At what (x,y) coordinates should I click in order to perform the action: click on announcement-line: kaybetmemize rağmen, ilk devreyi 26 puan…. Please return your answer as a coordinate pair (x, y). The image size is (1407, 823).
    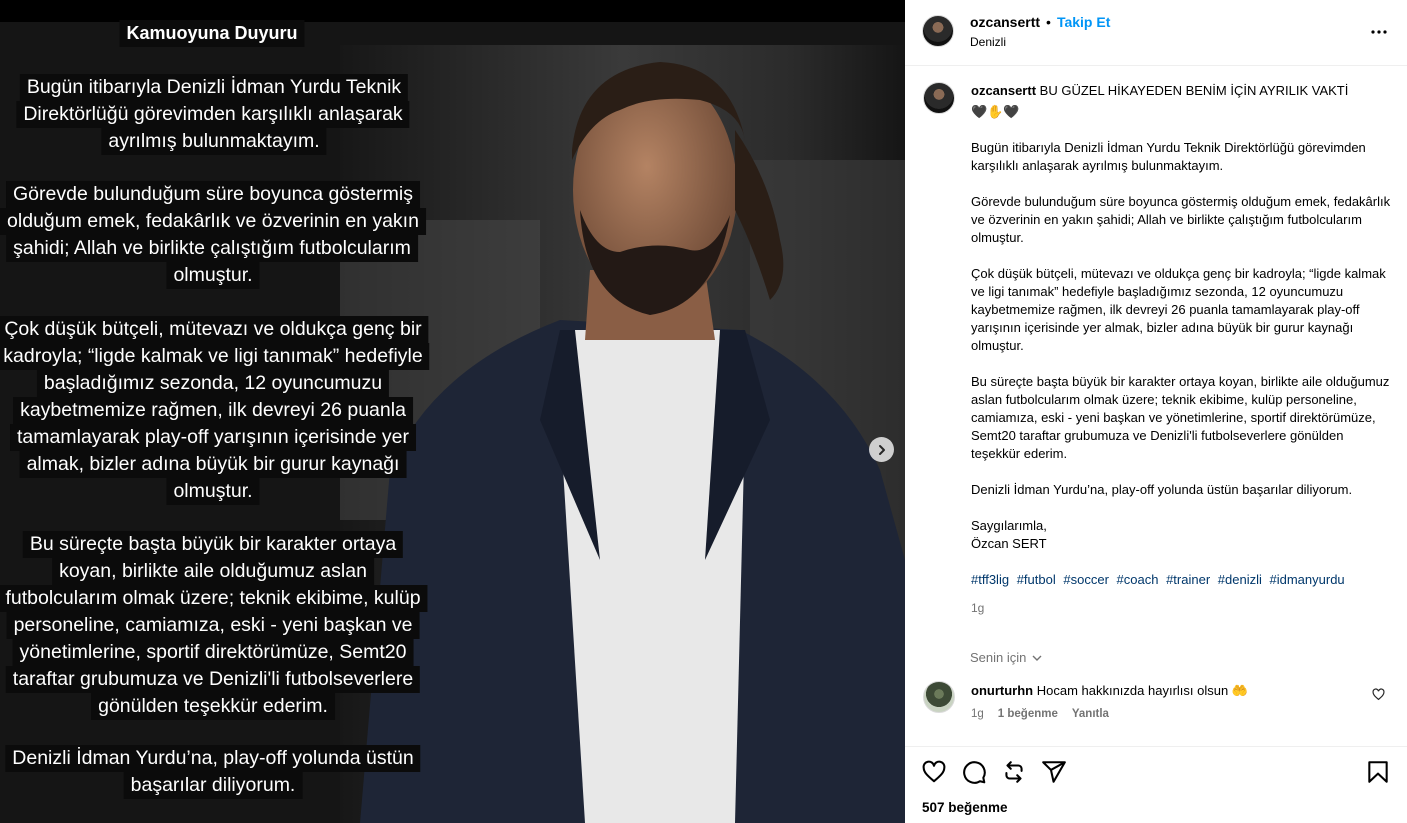
    Looking at the image, I should click on (213, 410).